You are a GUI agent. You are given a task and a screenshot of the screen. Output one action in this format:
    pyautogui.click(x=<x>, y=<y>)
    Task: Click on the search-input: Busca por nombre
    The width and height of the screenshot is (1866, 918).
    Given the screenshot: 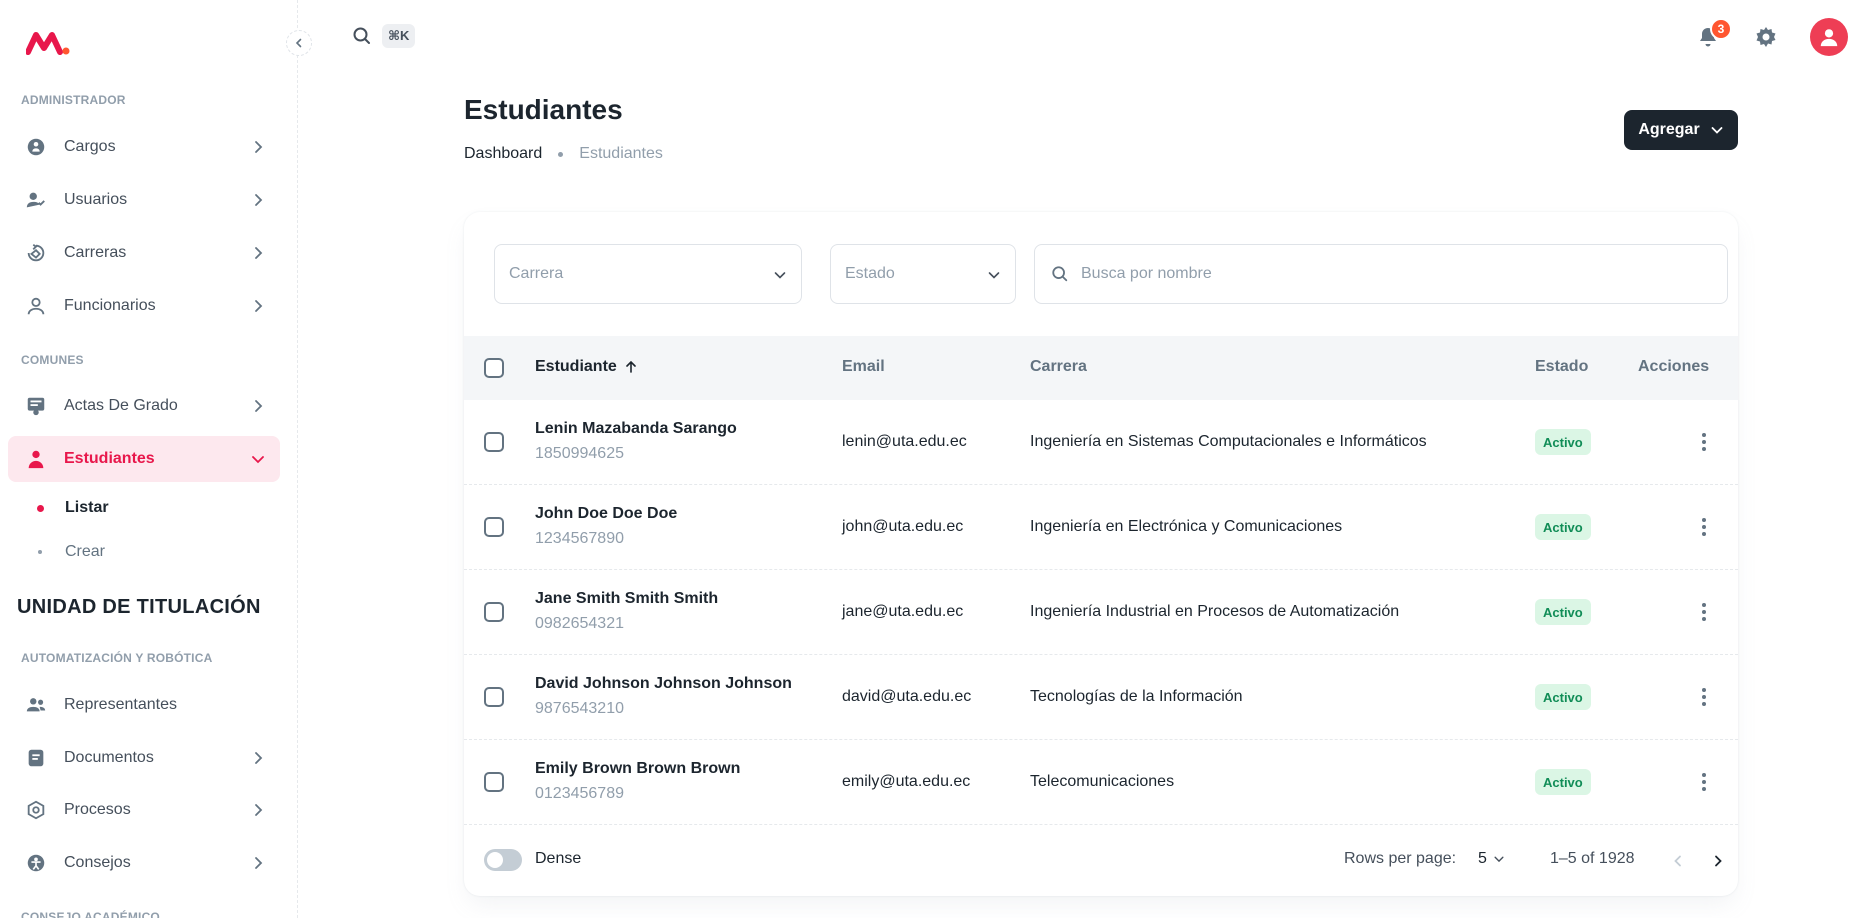 What is the action you would take?
    pyautogui.click(x=1381, y=274)
    